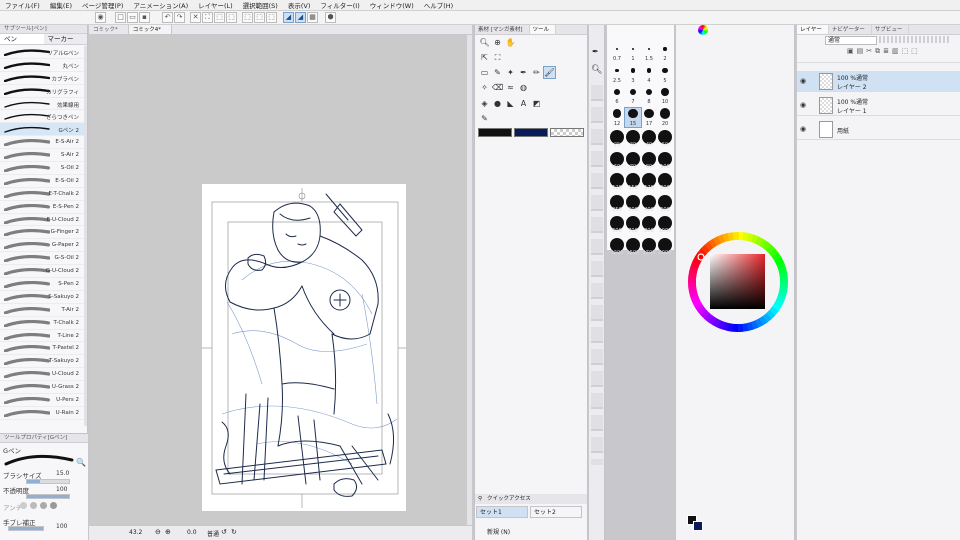 The height and width of the screenshot is (540, 960). What do you see at coordinates (617, 160) in the screenshot?
I see `brush-size-preset: 60` at bounding box center [617, 160].